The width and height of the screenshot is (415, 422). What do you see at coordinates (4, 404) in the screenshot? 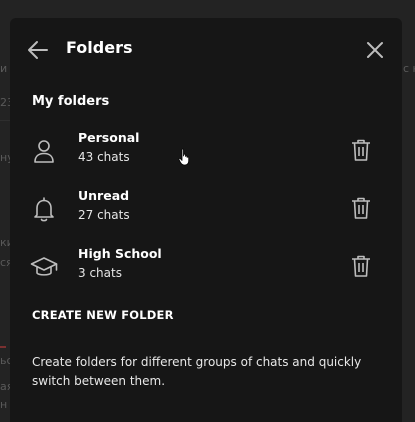
I see `background-text: н` at bounding box center [4, 404].